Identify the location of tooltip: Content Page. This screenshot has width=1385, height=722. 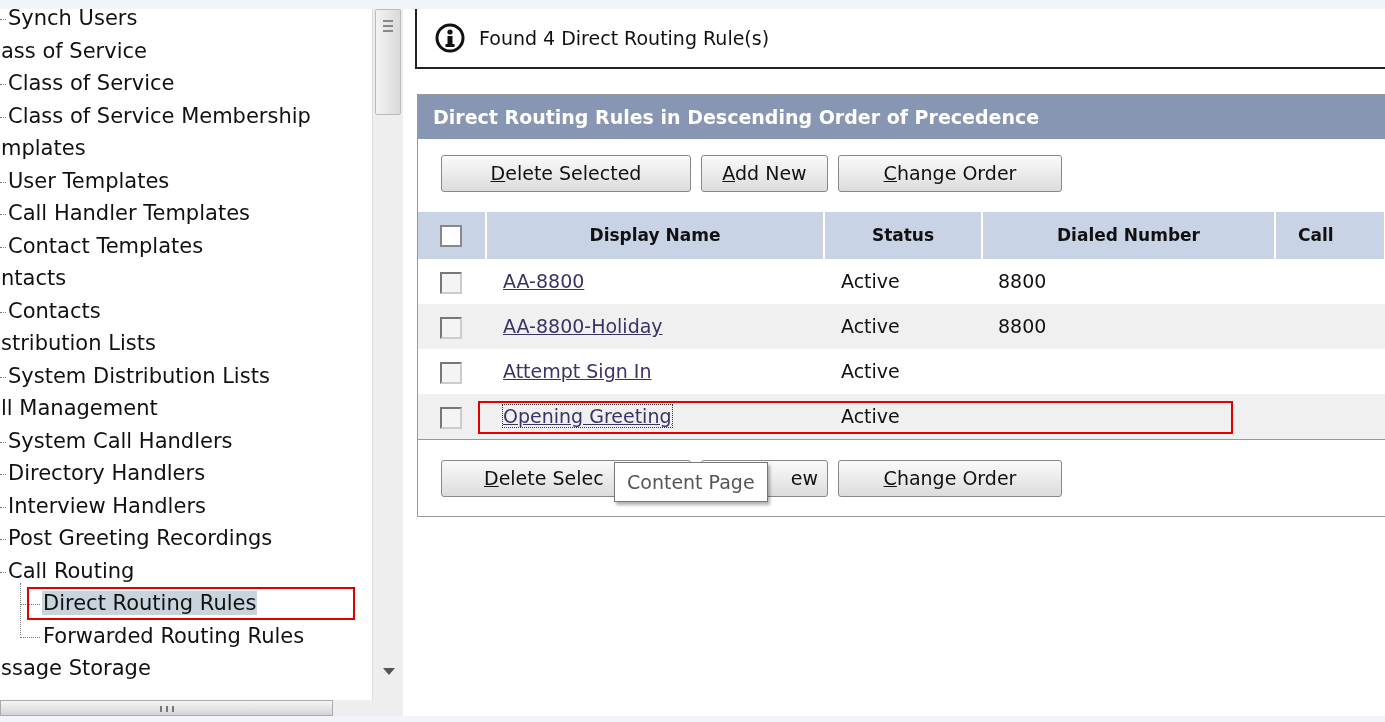
(691, 482).